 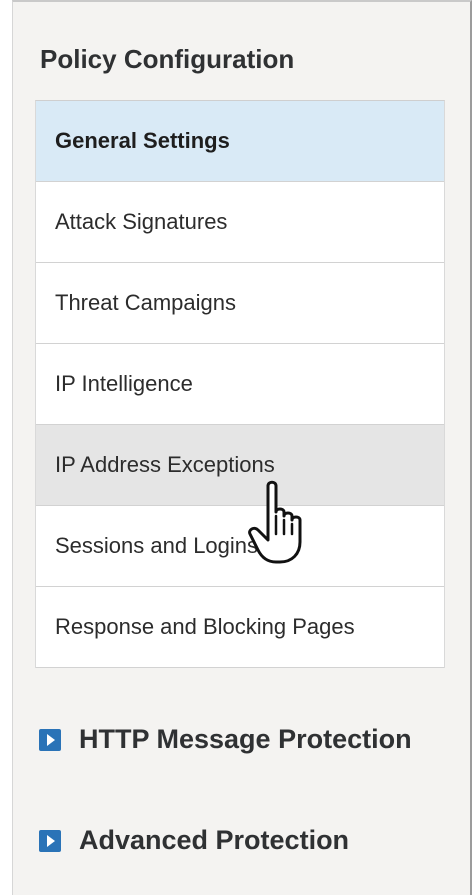 I want to click on section-label: Advanced Protection, so click(x=214, y=840).